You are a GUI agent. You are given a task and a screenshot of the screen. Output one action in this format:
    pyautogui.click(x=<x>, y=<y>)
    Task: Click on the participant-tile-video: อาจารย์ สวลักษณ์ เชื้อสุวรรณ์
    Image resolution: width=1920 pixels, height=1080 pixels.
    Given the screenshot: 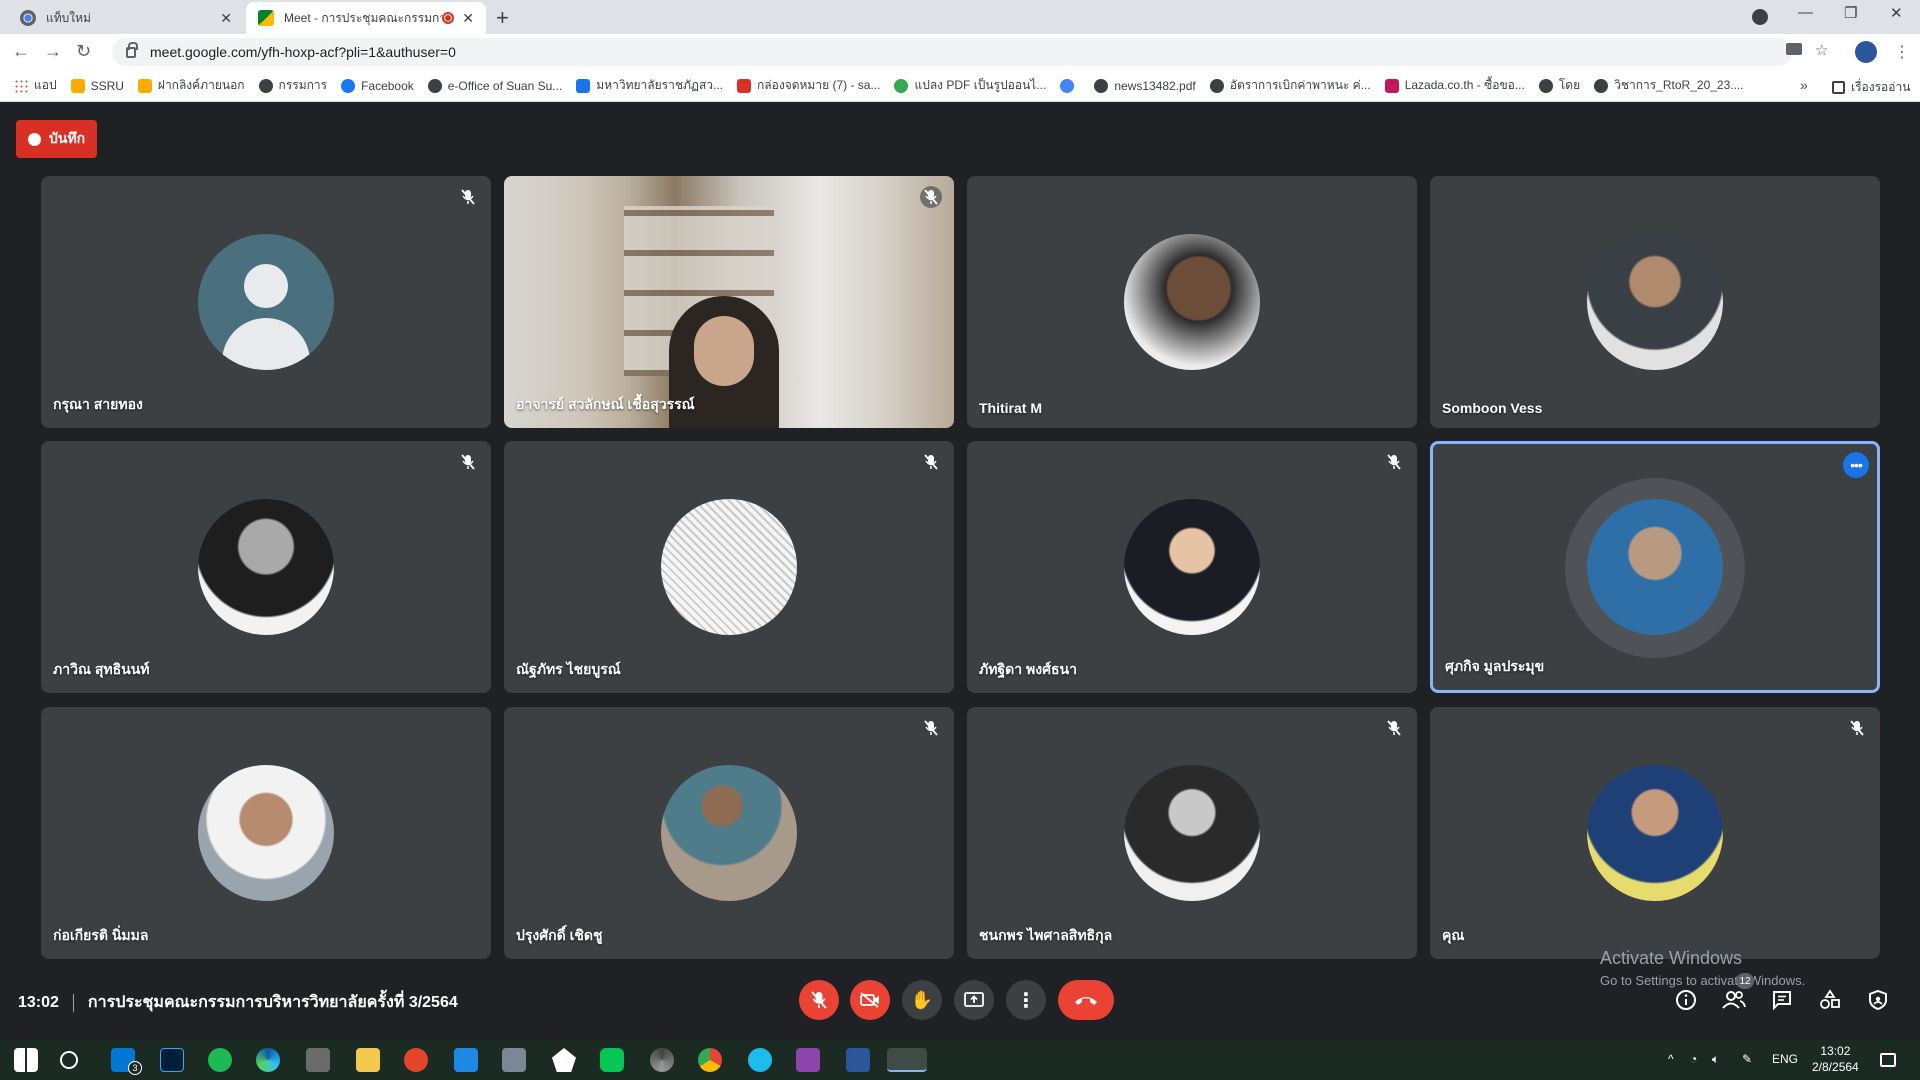 What is the action you would take?
    pyautogui.click(x=729, y=302)
    